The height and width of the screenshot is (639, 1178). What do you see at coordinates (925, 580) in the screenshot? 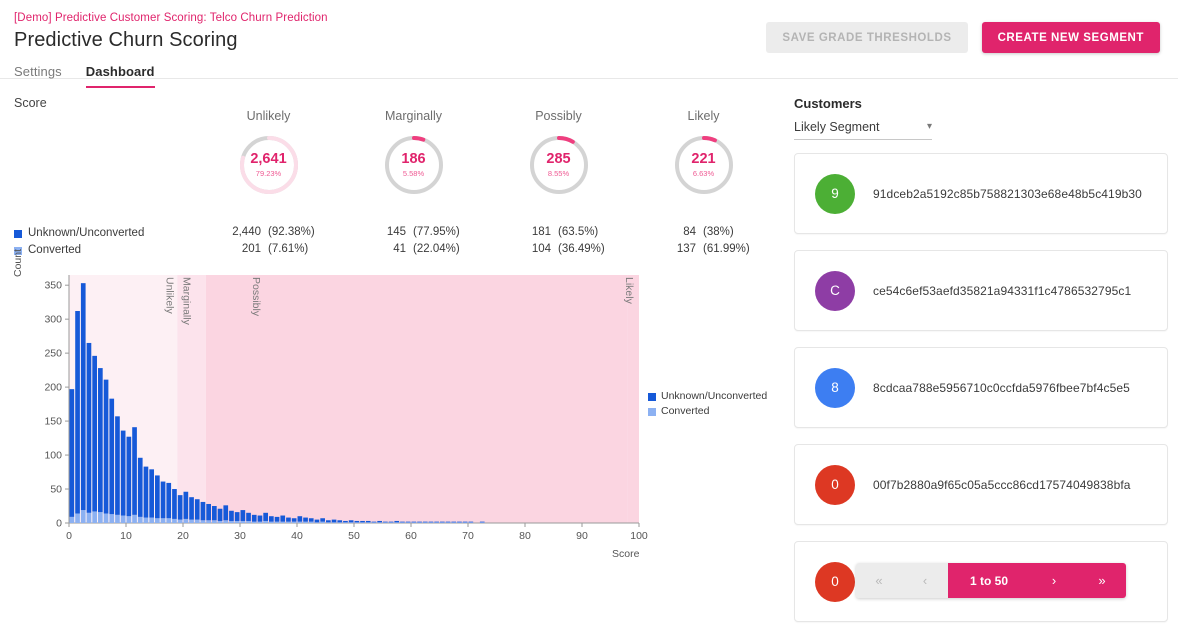
I see `pagination-prev-button: ‹` at bounding box center [925, 580].